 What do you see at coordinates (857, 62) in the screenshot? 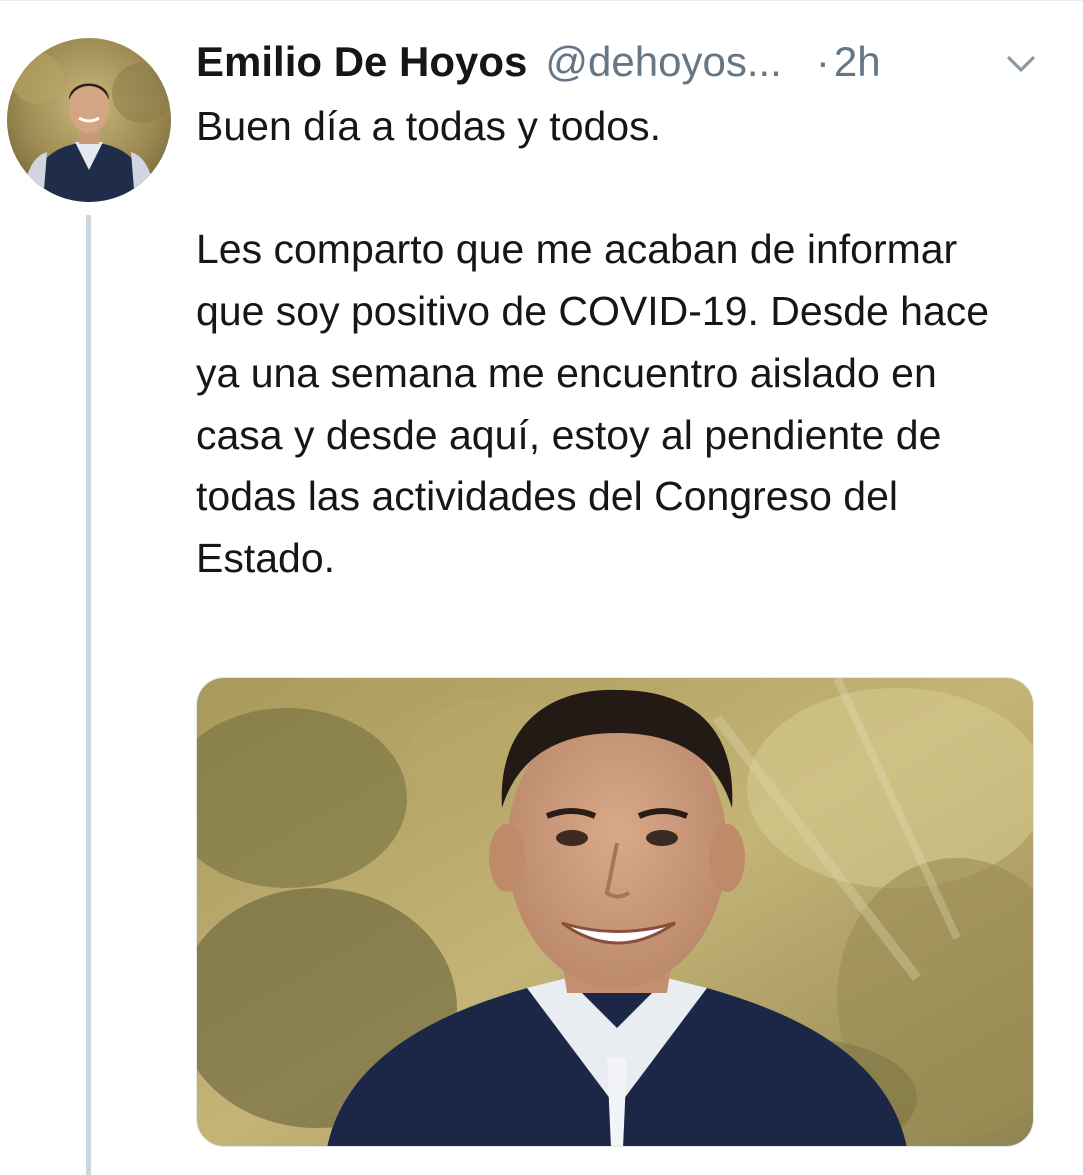
I see `timestamp: 2h` at bounding box center [857, 62].